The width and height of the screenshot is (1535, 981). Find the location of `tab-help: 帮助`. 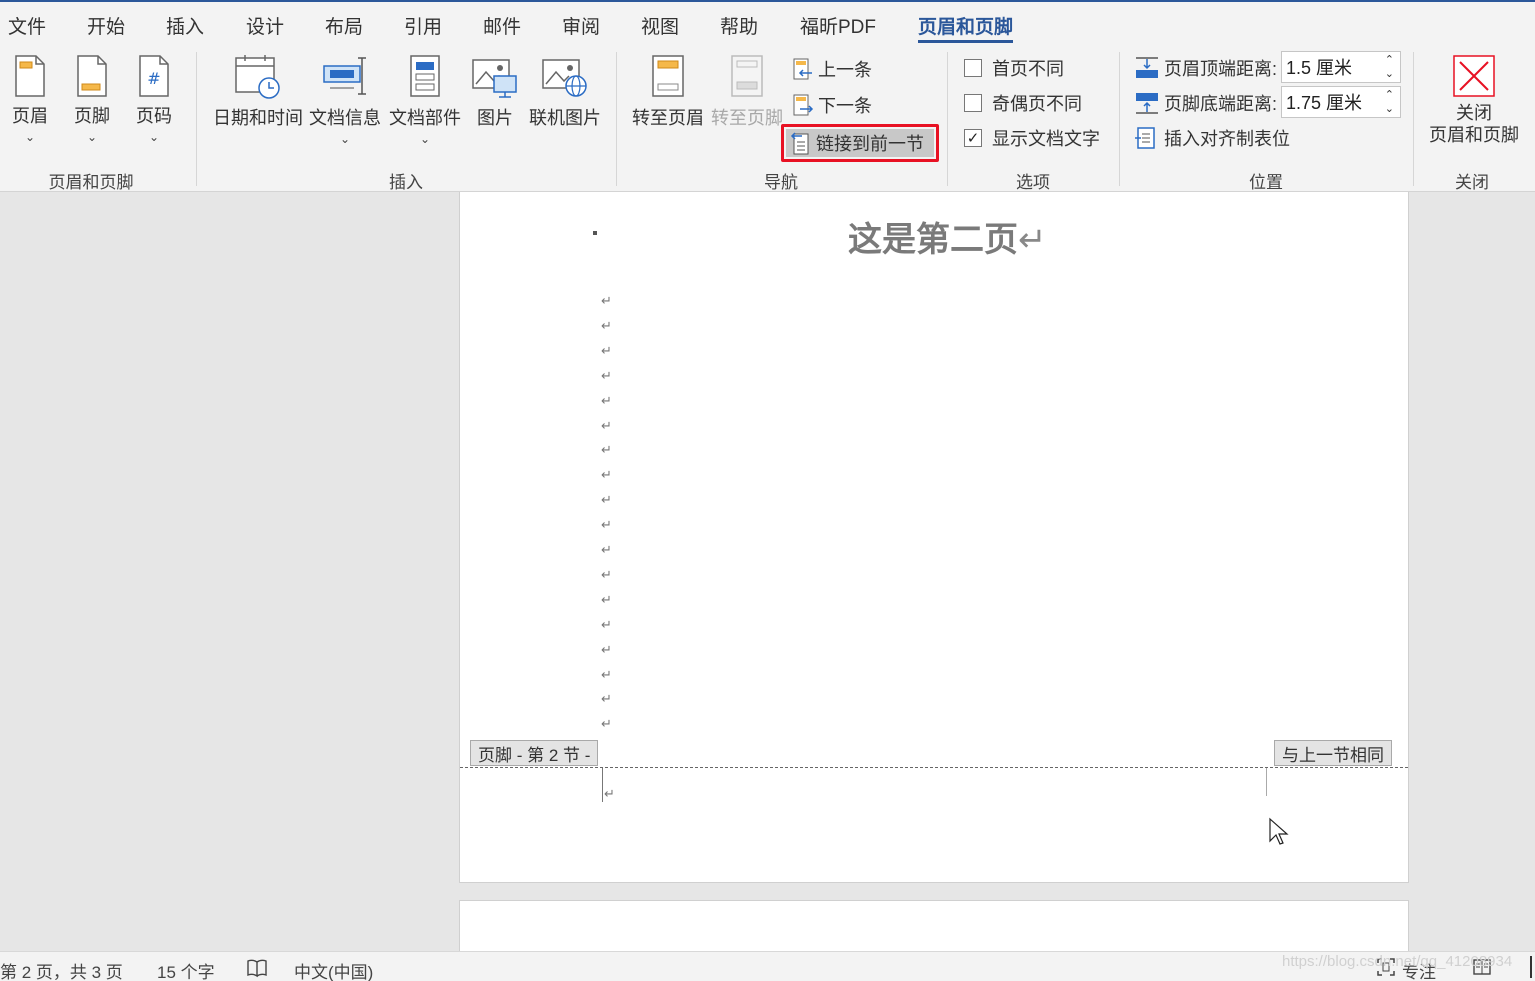

tab-help: 帮助 is located at coordinates (739, 25).